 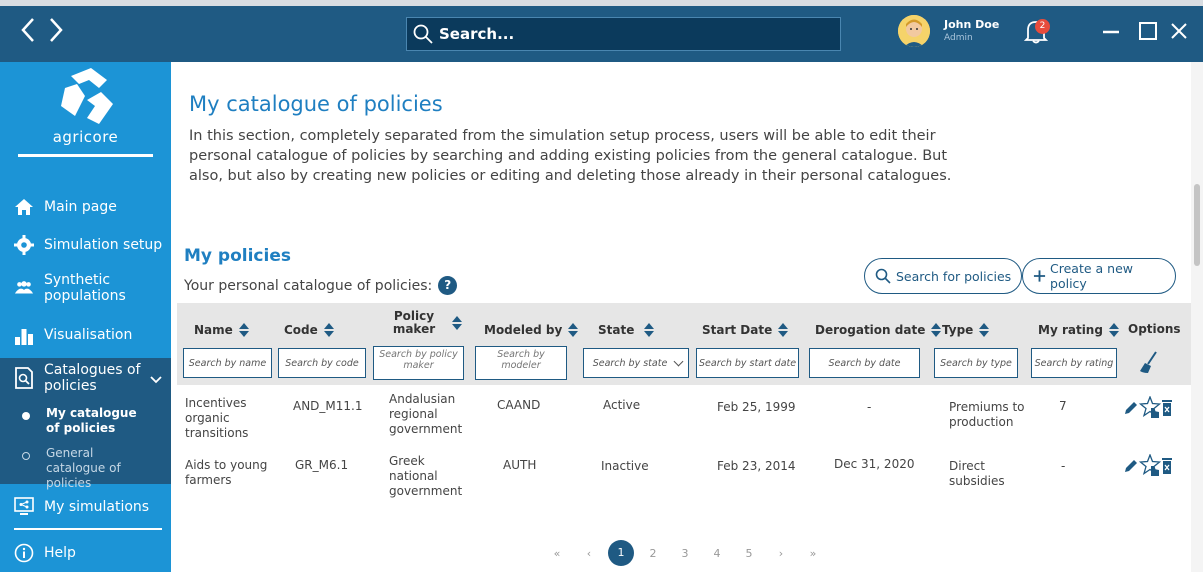 I want to click on sidebar-subitem-label: My catalogue of policies, so click(x=91, y=420).